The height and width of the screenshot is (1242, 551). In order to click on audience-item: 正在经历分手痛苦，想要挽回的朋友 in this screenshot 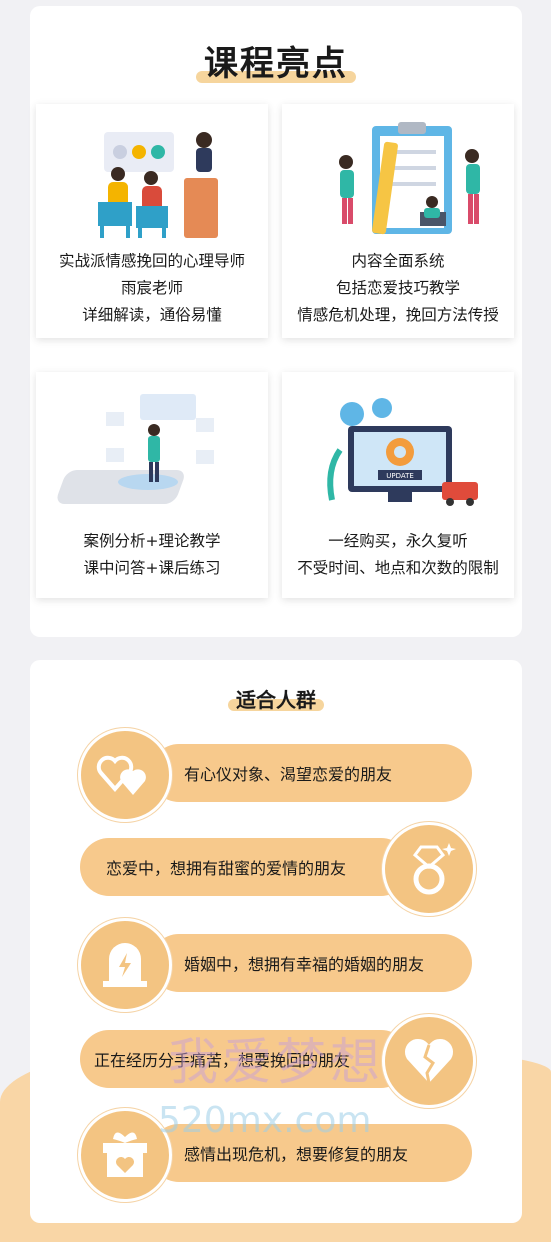, I will do `click(245, 1059)`.